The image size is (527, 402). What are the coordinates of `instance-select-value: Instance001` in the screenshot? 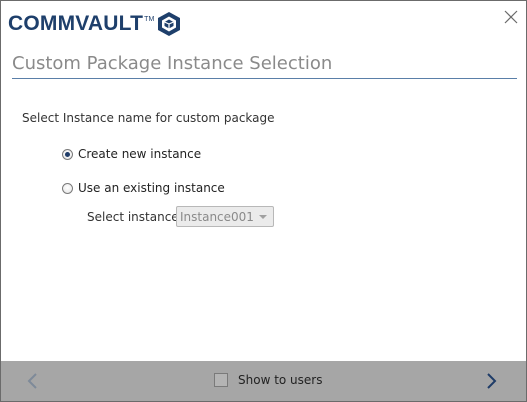 It's located at (217, 216).